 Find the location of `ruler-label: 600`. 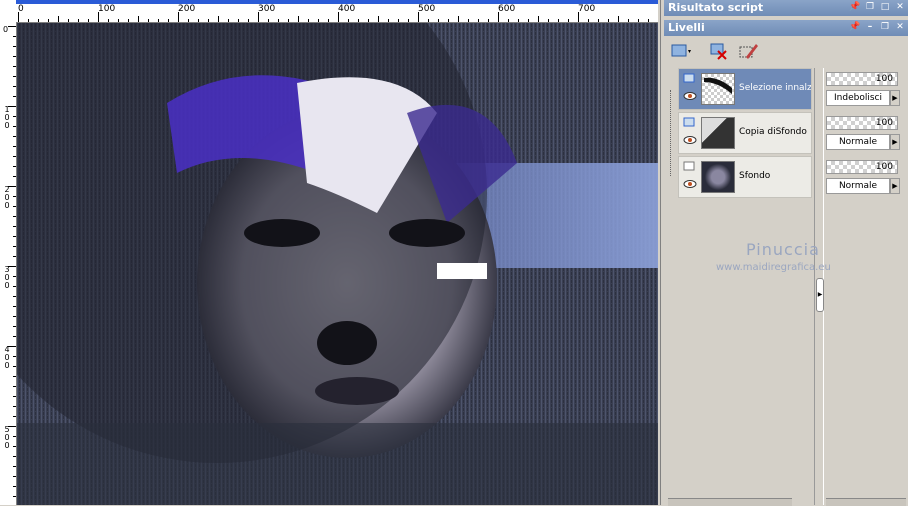

ruler-label: 600 is located at coordinates (507, 9).